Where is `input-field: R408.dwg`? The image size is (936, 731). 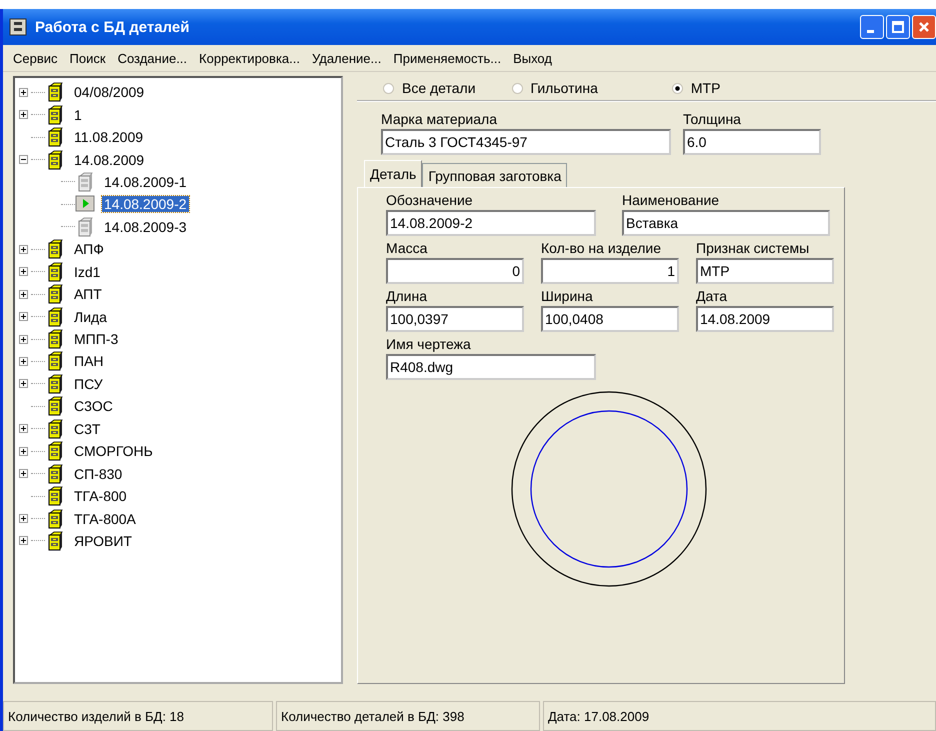 input-field: R408.dwg is located at coordinates (491, 367).